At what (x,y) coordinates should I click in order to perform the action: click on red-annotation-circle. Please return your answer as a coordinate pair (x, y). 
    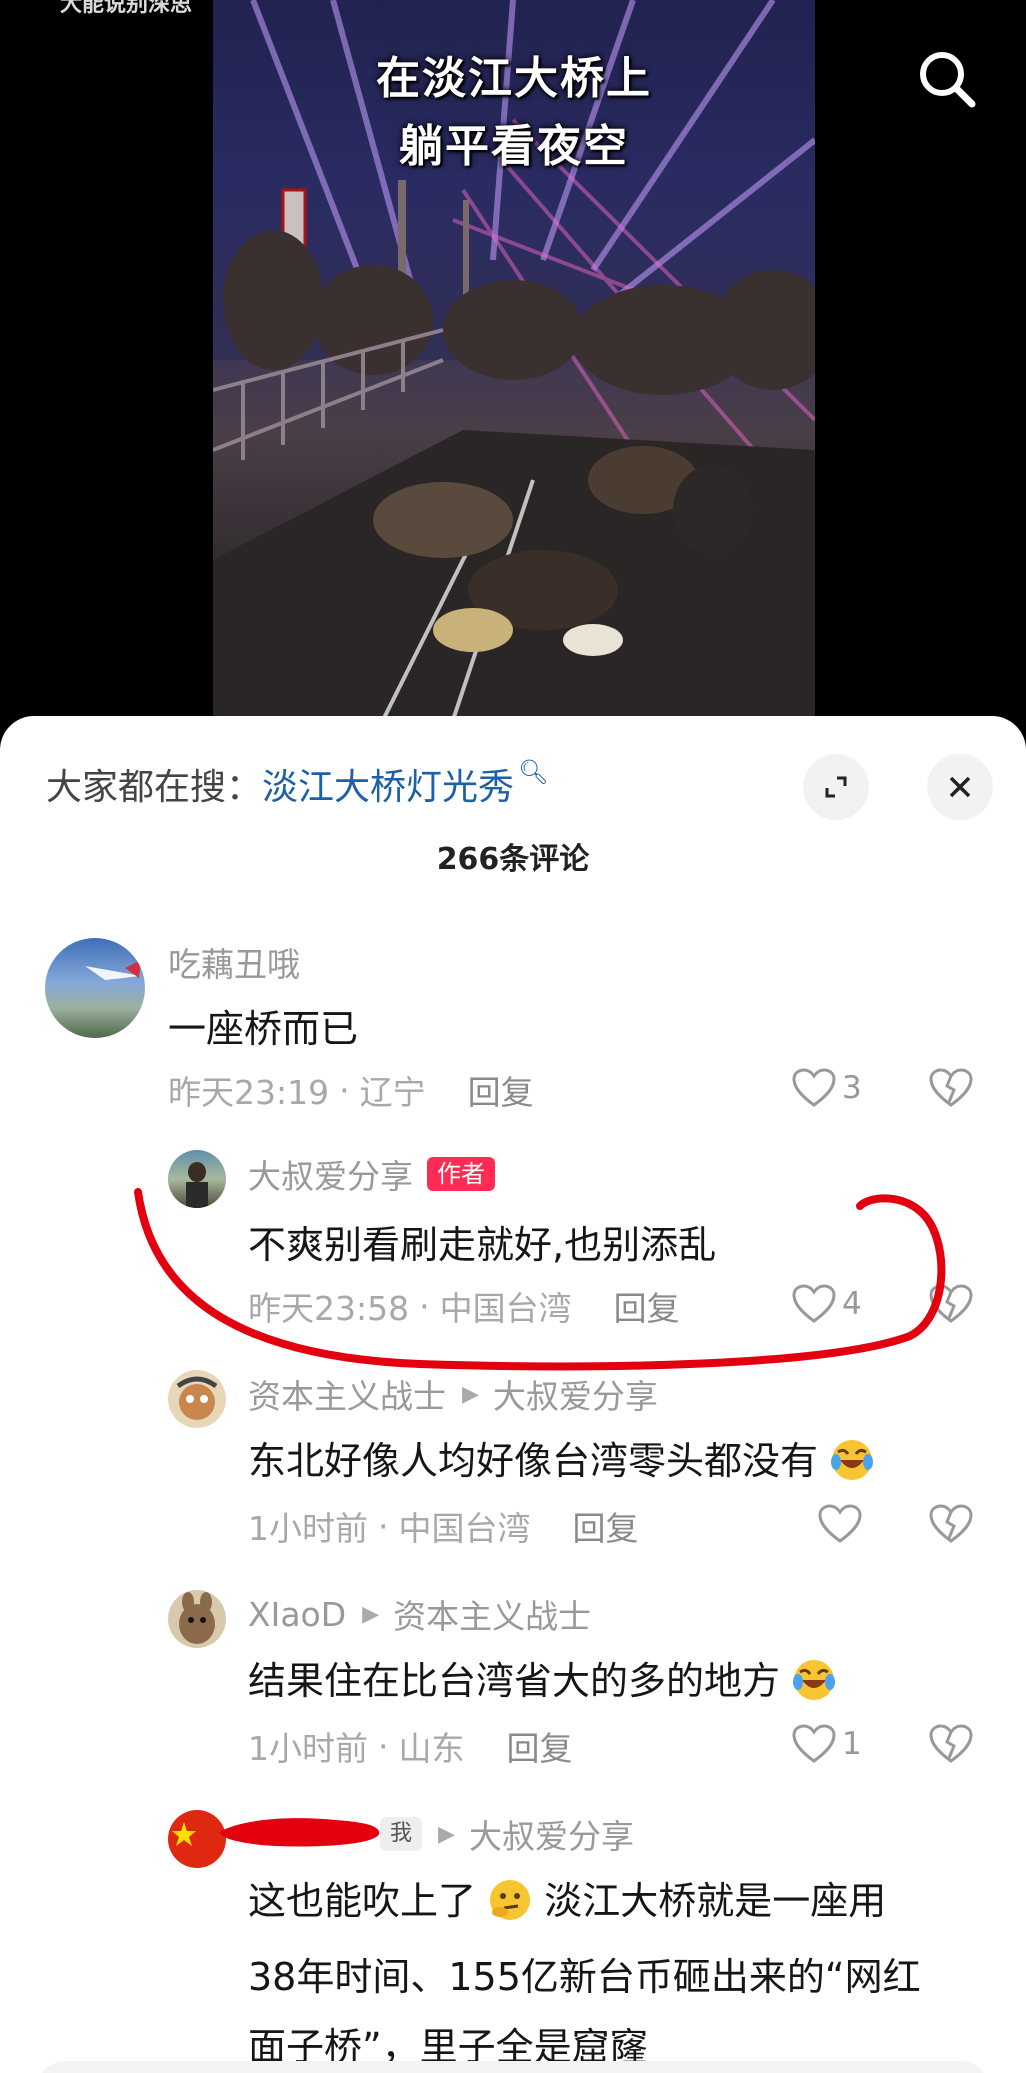
    Looking at the image, I should click on (540, 1279).